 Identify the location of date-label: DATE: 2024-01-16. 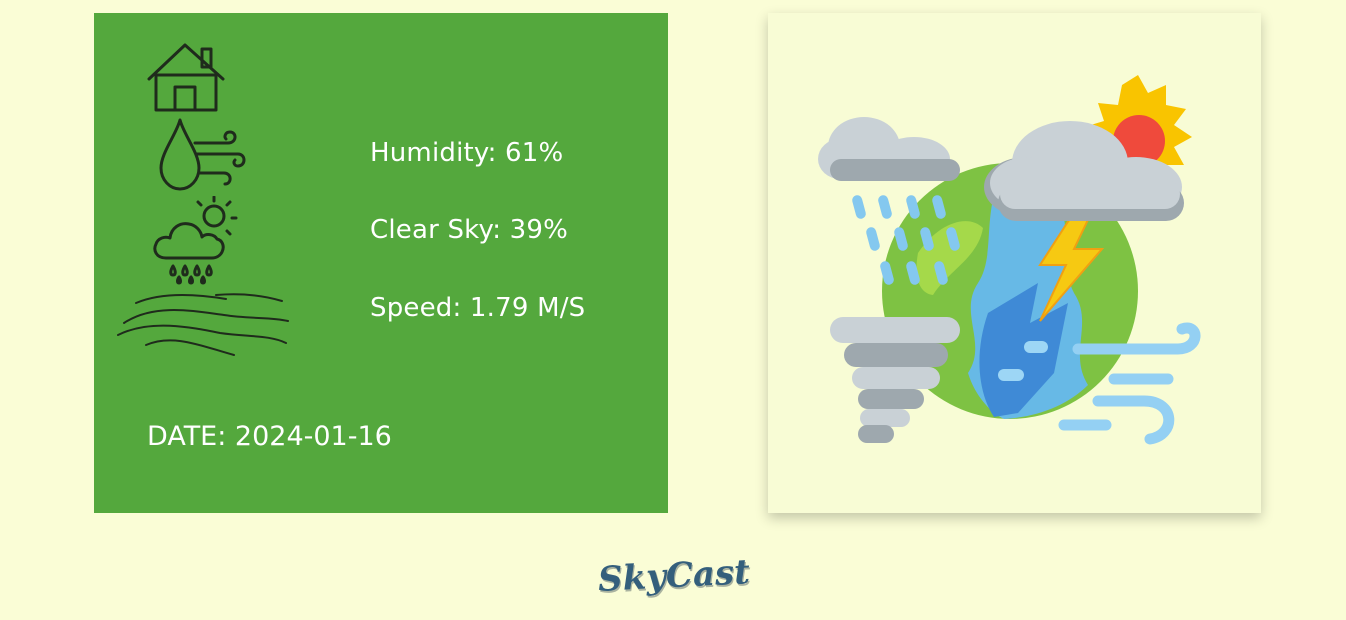
(269, 436).